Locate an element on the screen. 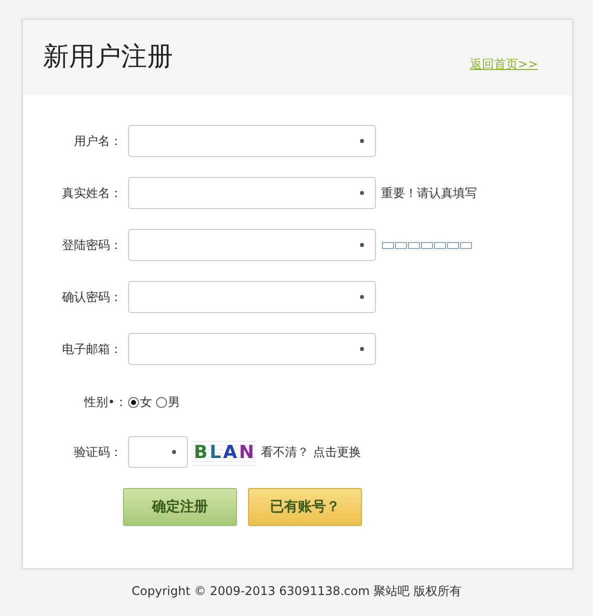  hint-text: 重要！请认真填写 is located at coordinates (429, 193).